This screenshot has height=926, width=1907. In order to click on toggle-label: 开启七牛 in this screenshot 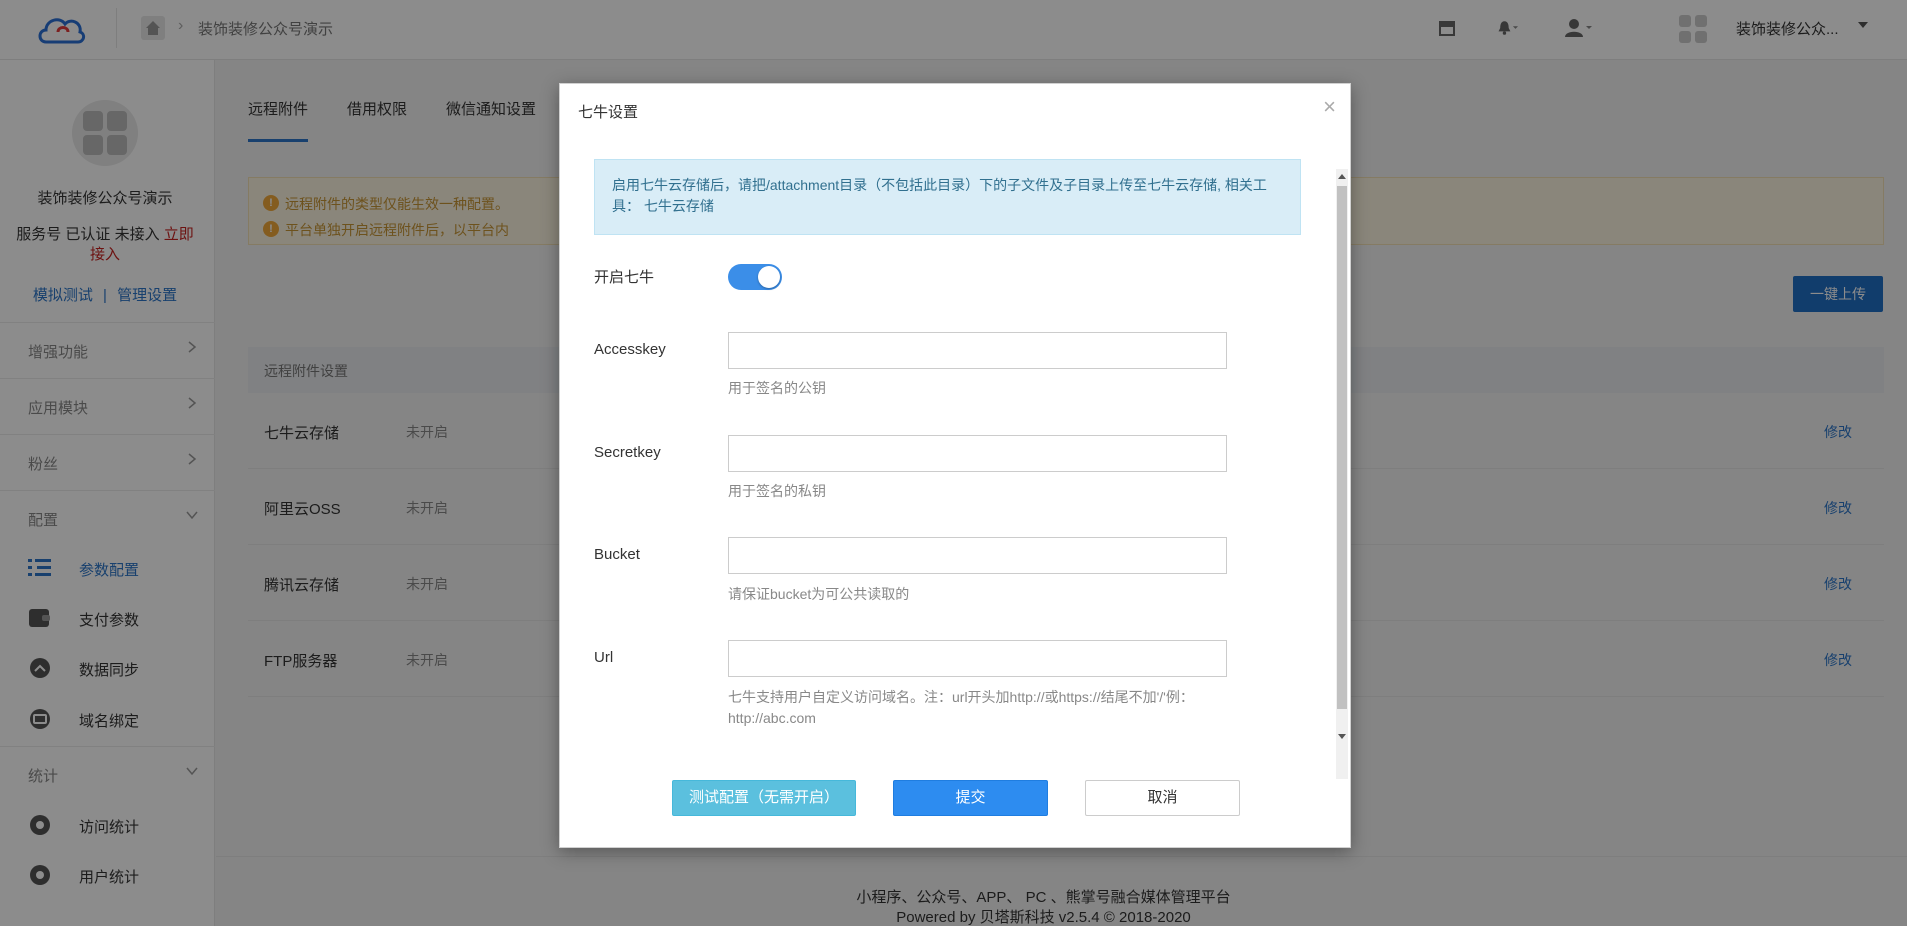, I will do `click(624, 277)`.